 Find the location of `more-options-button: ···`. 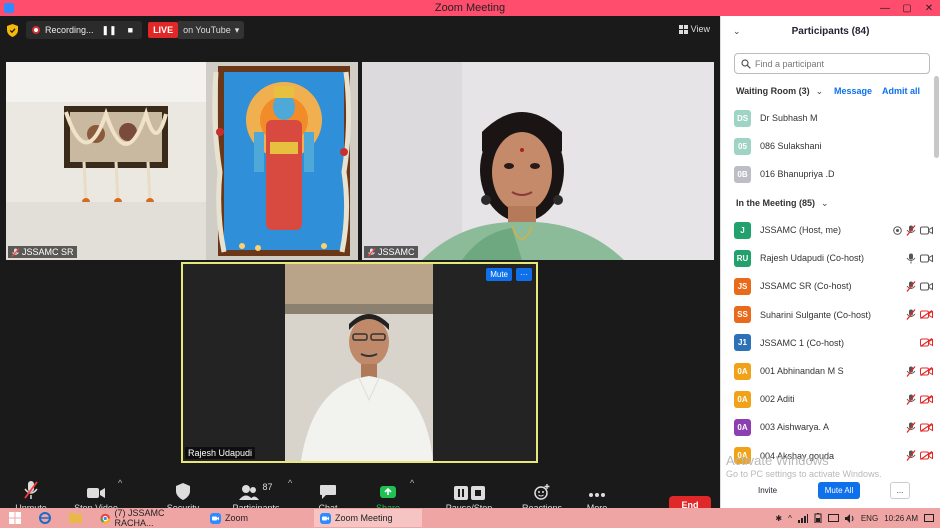

more-options-button: ··· is located at coordinates (524, 274).